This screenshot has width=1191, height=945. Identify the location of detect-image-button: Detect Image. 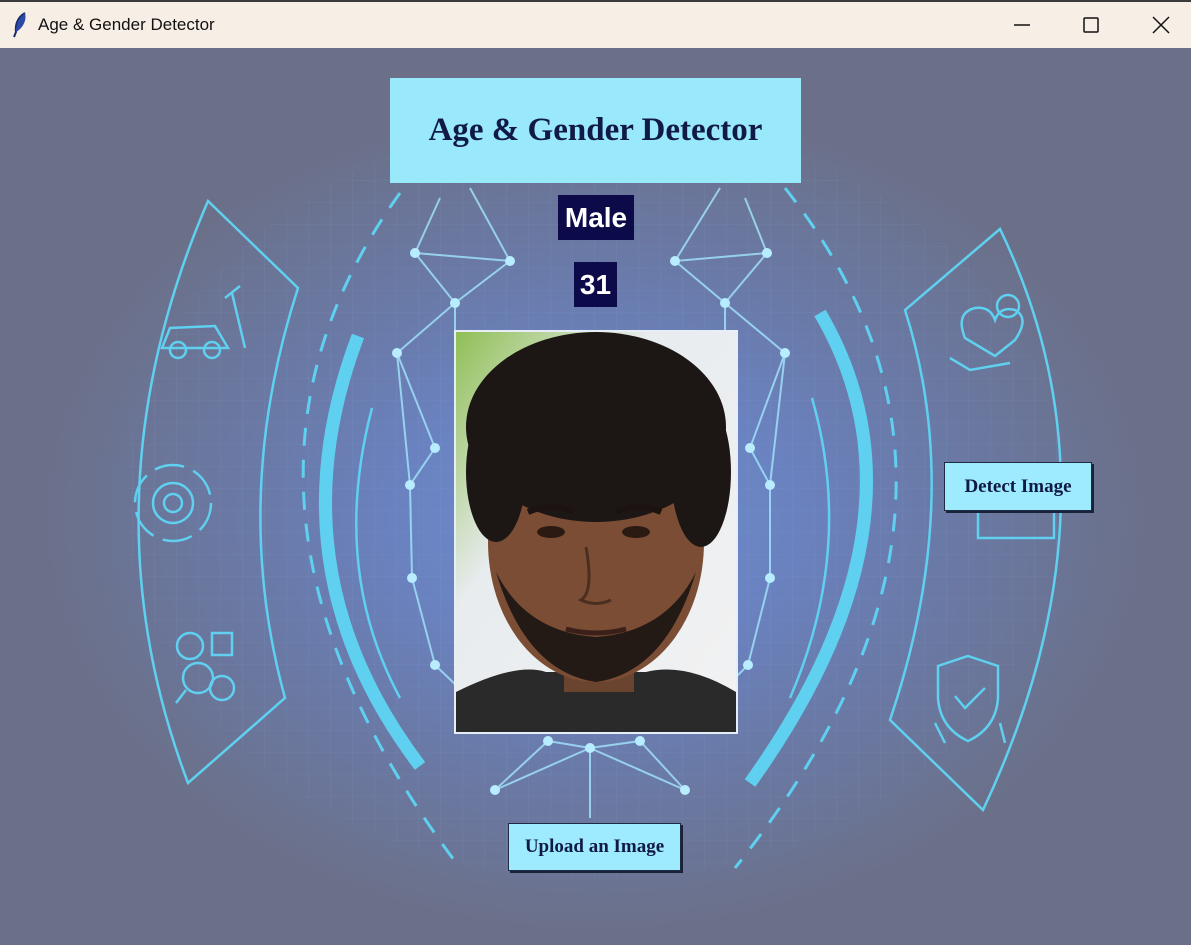
(1018, 486).